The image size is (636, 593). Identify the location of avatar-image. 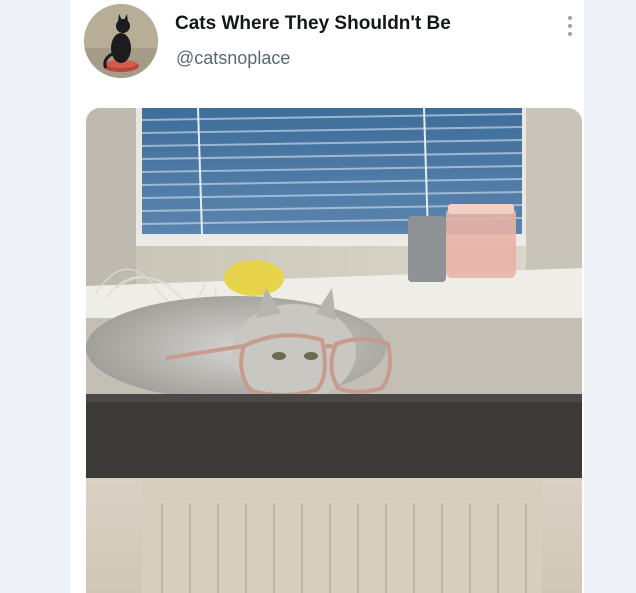
(121, 41).